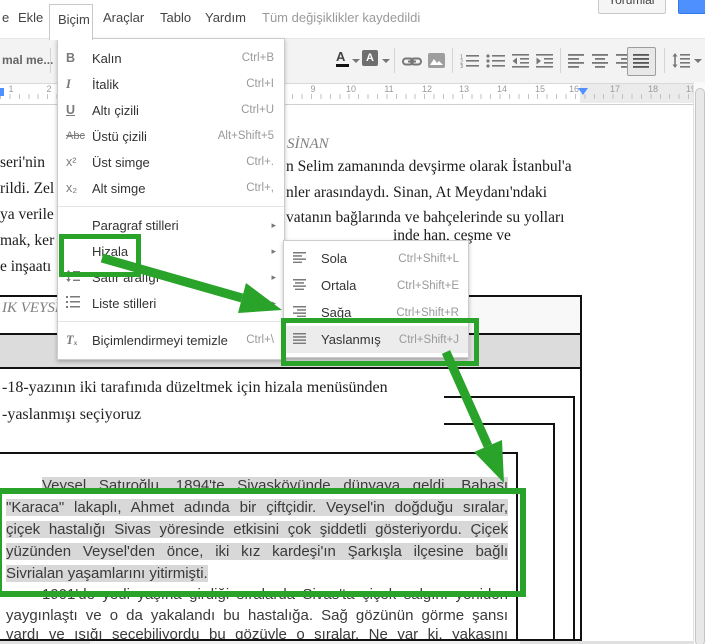 This screenshot has width=705, height=644. I want to click on menu-label: Yaslanmış, so click(351, 339).